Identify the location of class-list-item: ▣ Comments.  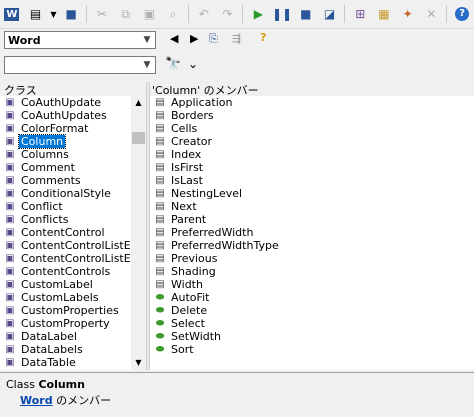
(65, 180).